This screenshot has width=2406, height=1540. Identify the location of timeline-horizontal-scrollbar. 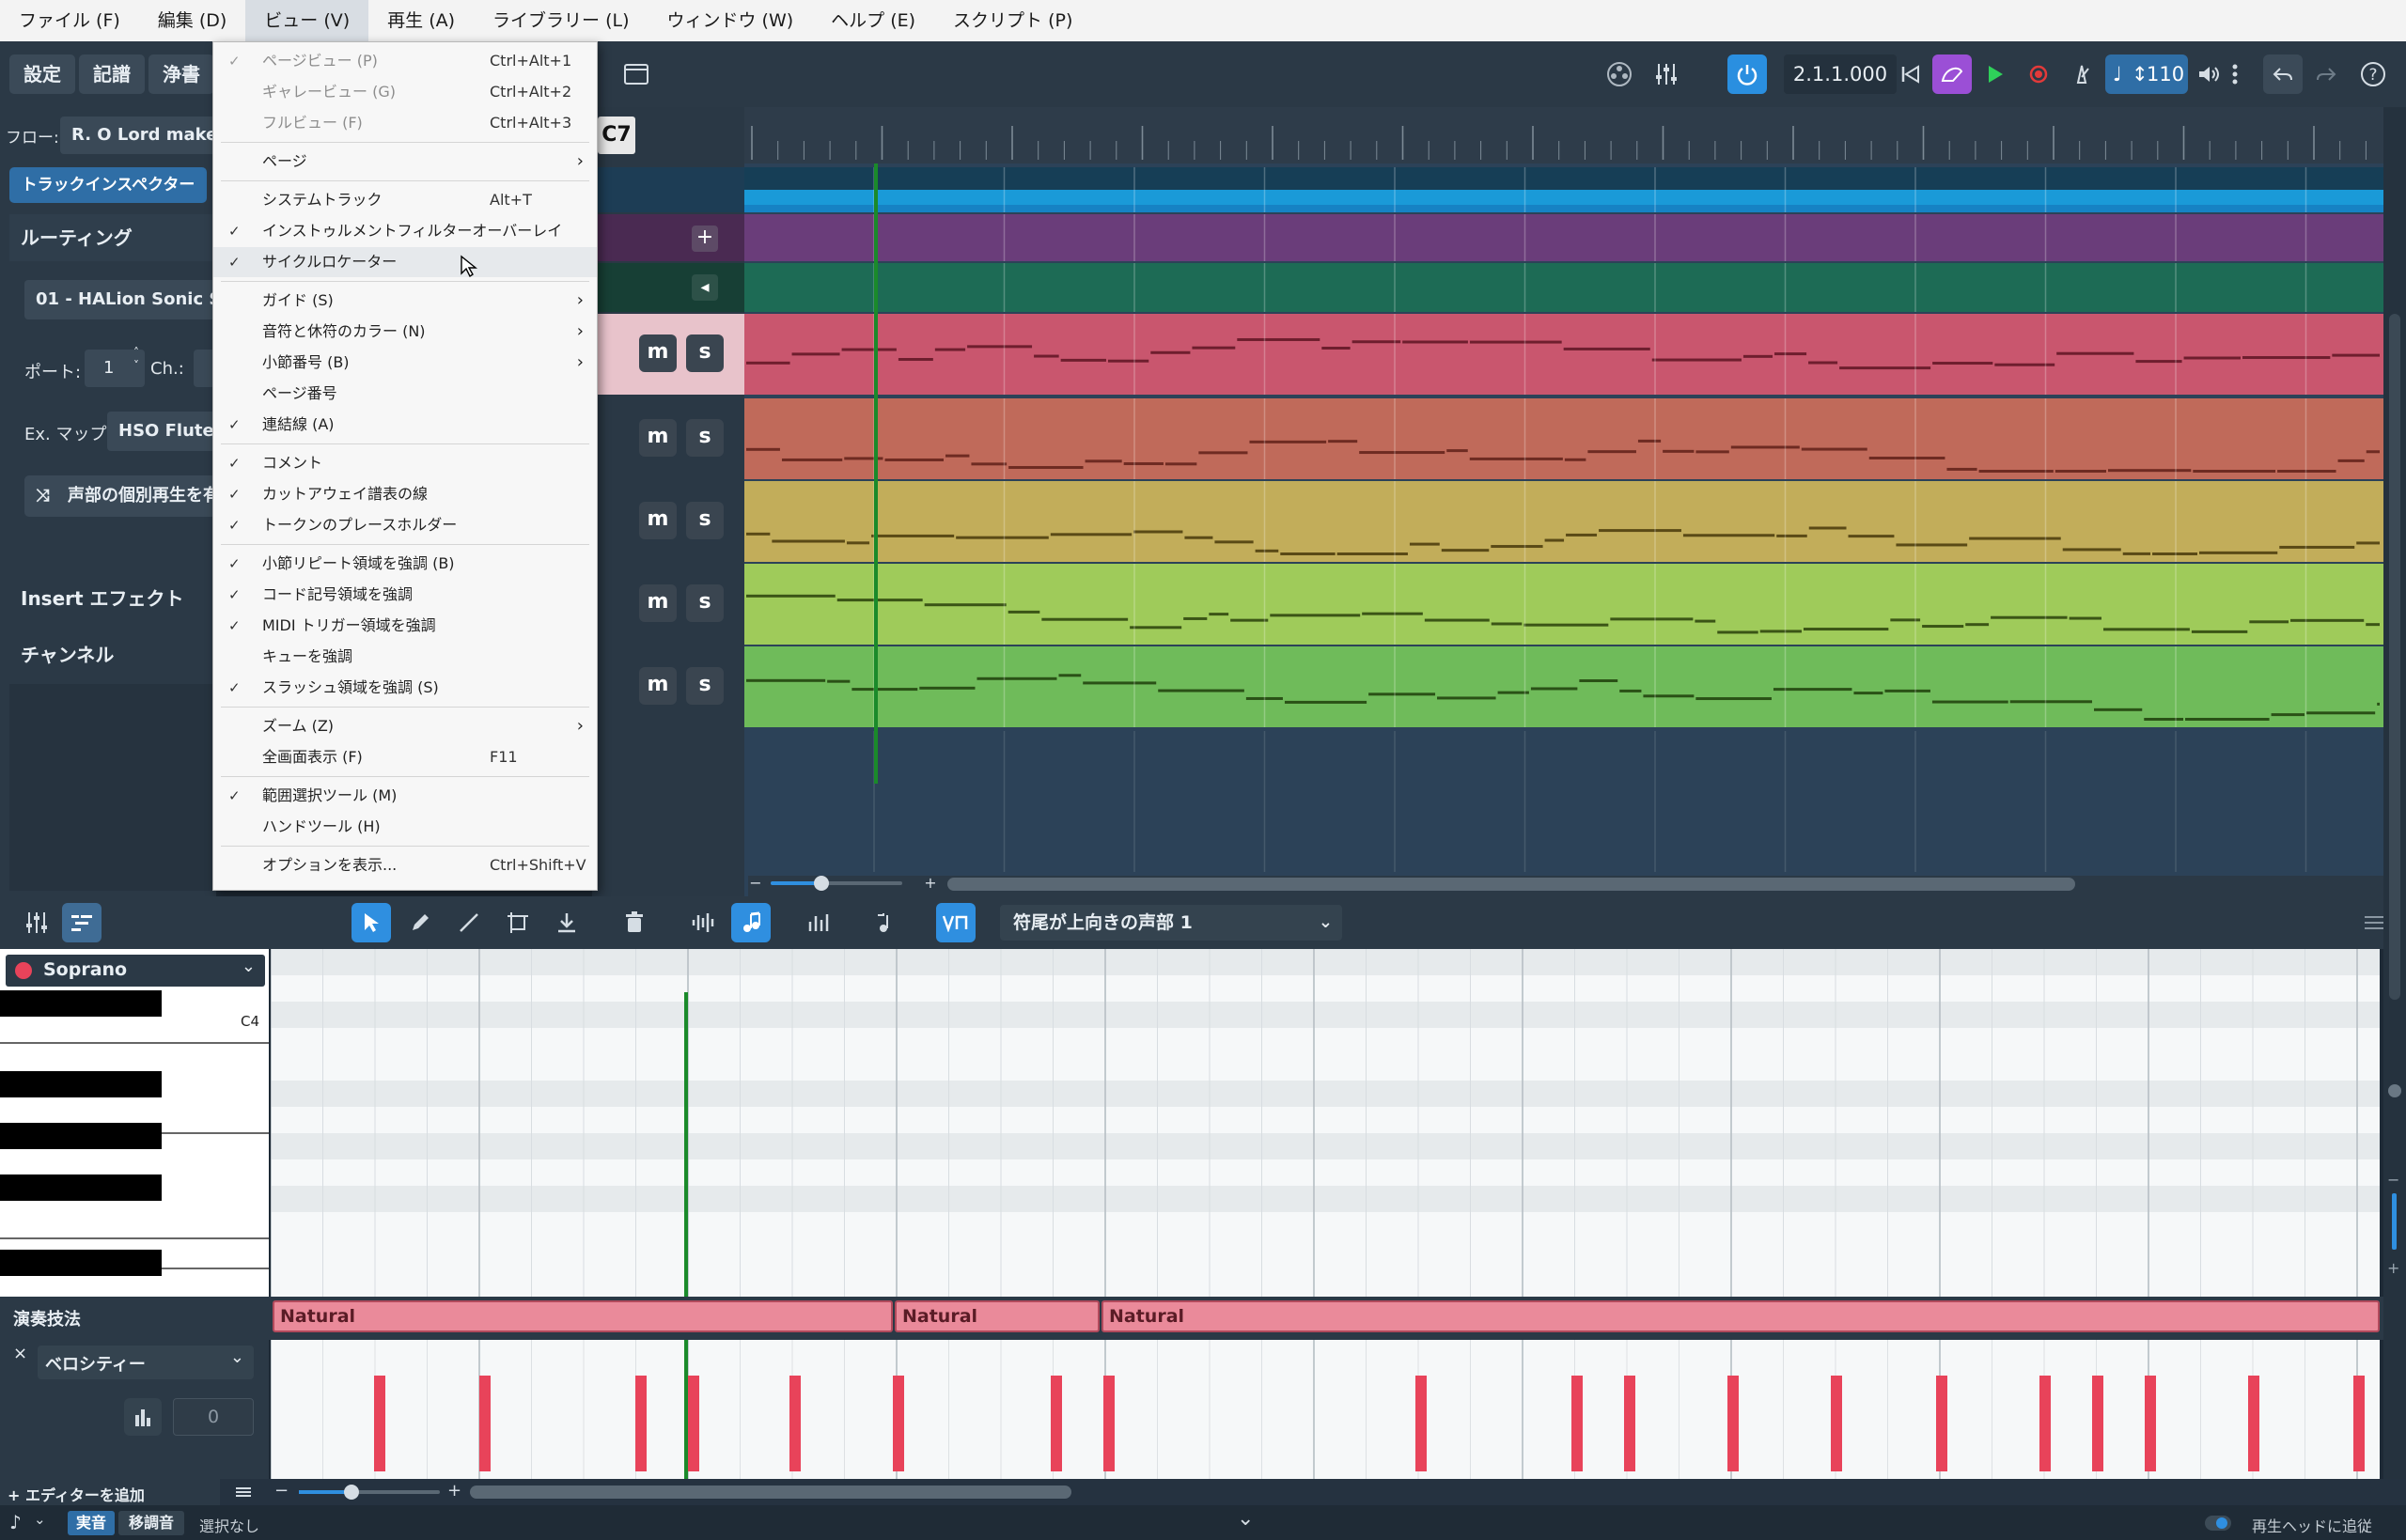
(1511, 884).